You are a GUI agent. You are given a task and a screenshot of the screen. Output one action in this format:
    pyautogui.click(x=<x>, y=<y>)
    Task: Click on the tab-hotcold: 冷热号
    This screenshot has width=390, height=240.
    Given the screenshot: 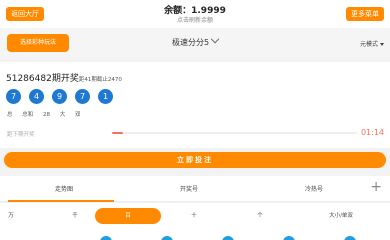 What is the action you would take?
    pyautogui.click(x=314, y=188)
    